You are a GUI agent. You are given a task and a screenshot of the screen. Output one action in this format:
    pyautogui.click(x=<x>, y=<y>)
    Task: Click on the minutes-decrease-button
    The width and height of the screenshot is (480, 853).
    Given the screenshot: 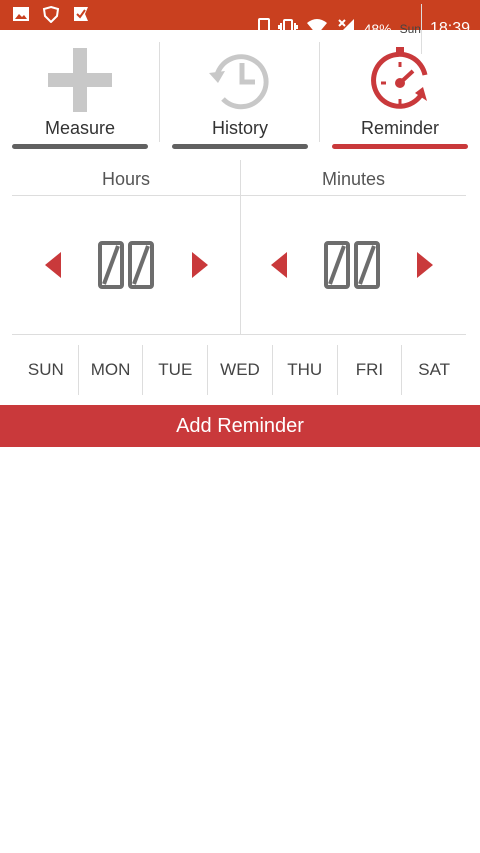 What is the action you would take?
    pyautogui.click(x=279, y=265)
    